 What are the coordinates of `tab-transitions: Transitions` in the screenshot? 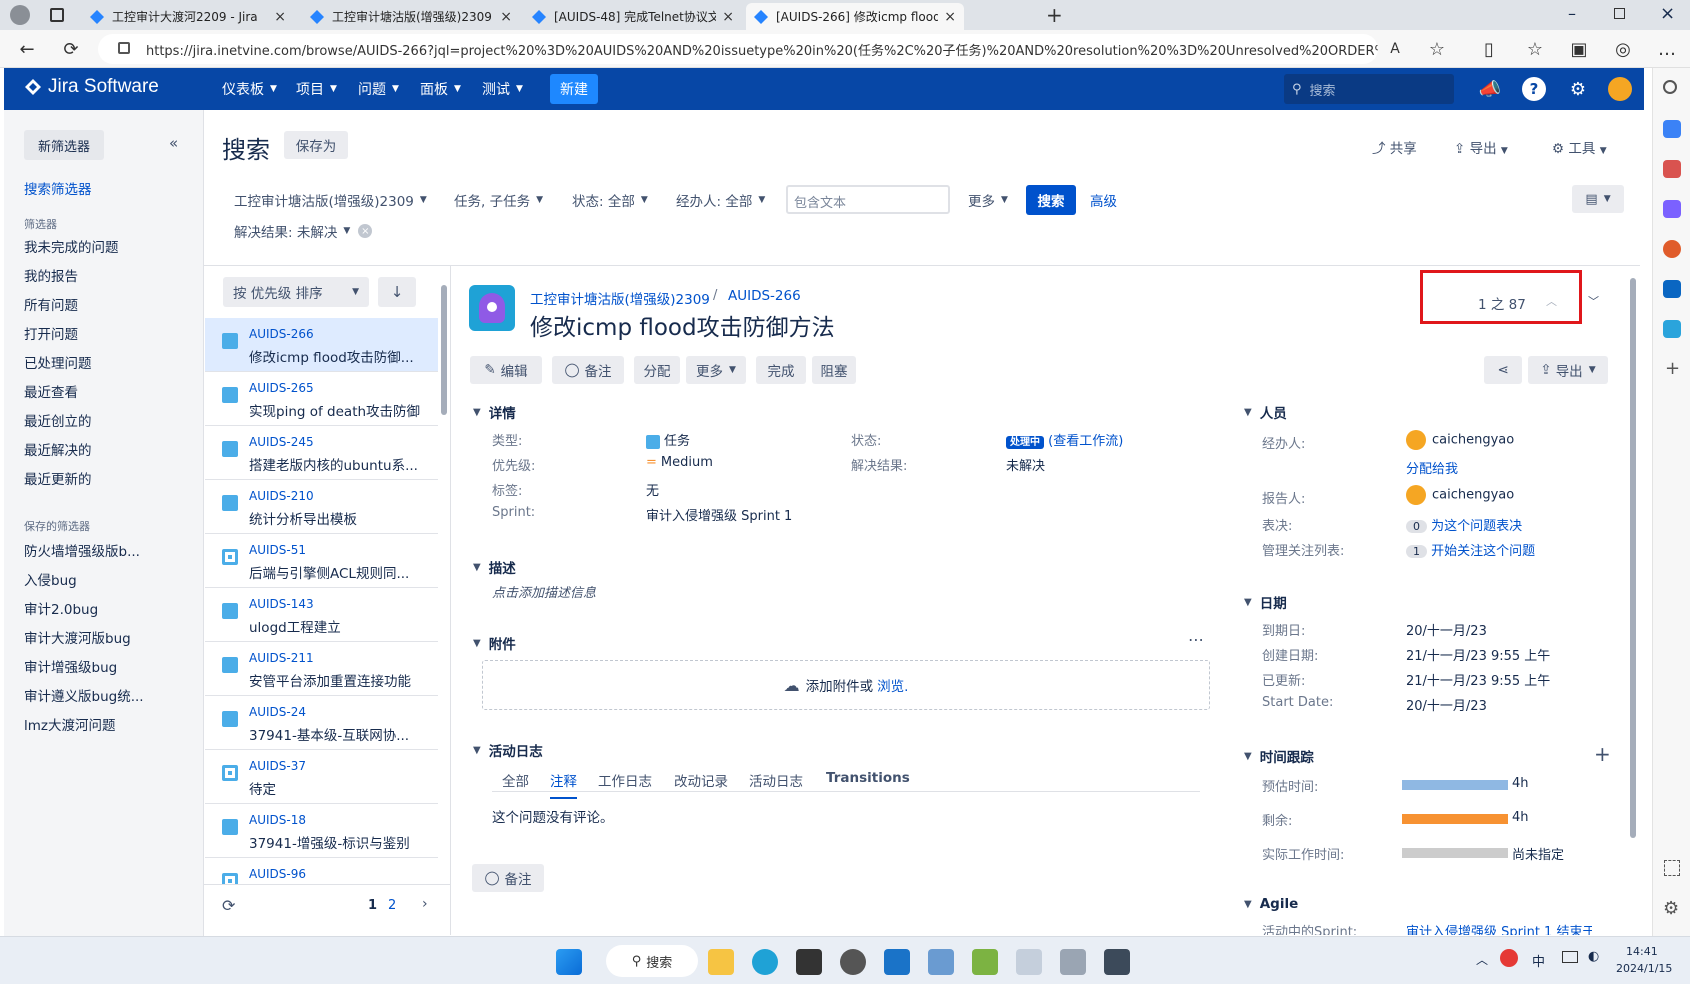 It's located at (868, 778).